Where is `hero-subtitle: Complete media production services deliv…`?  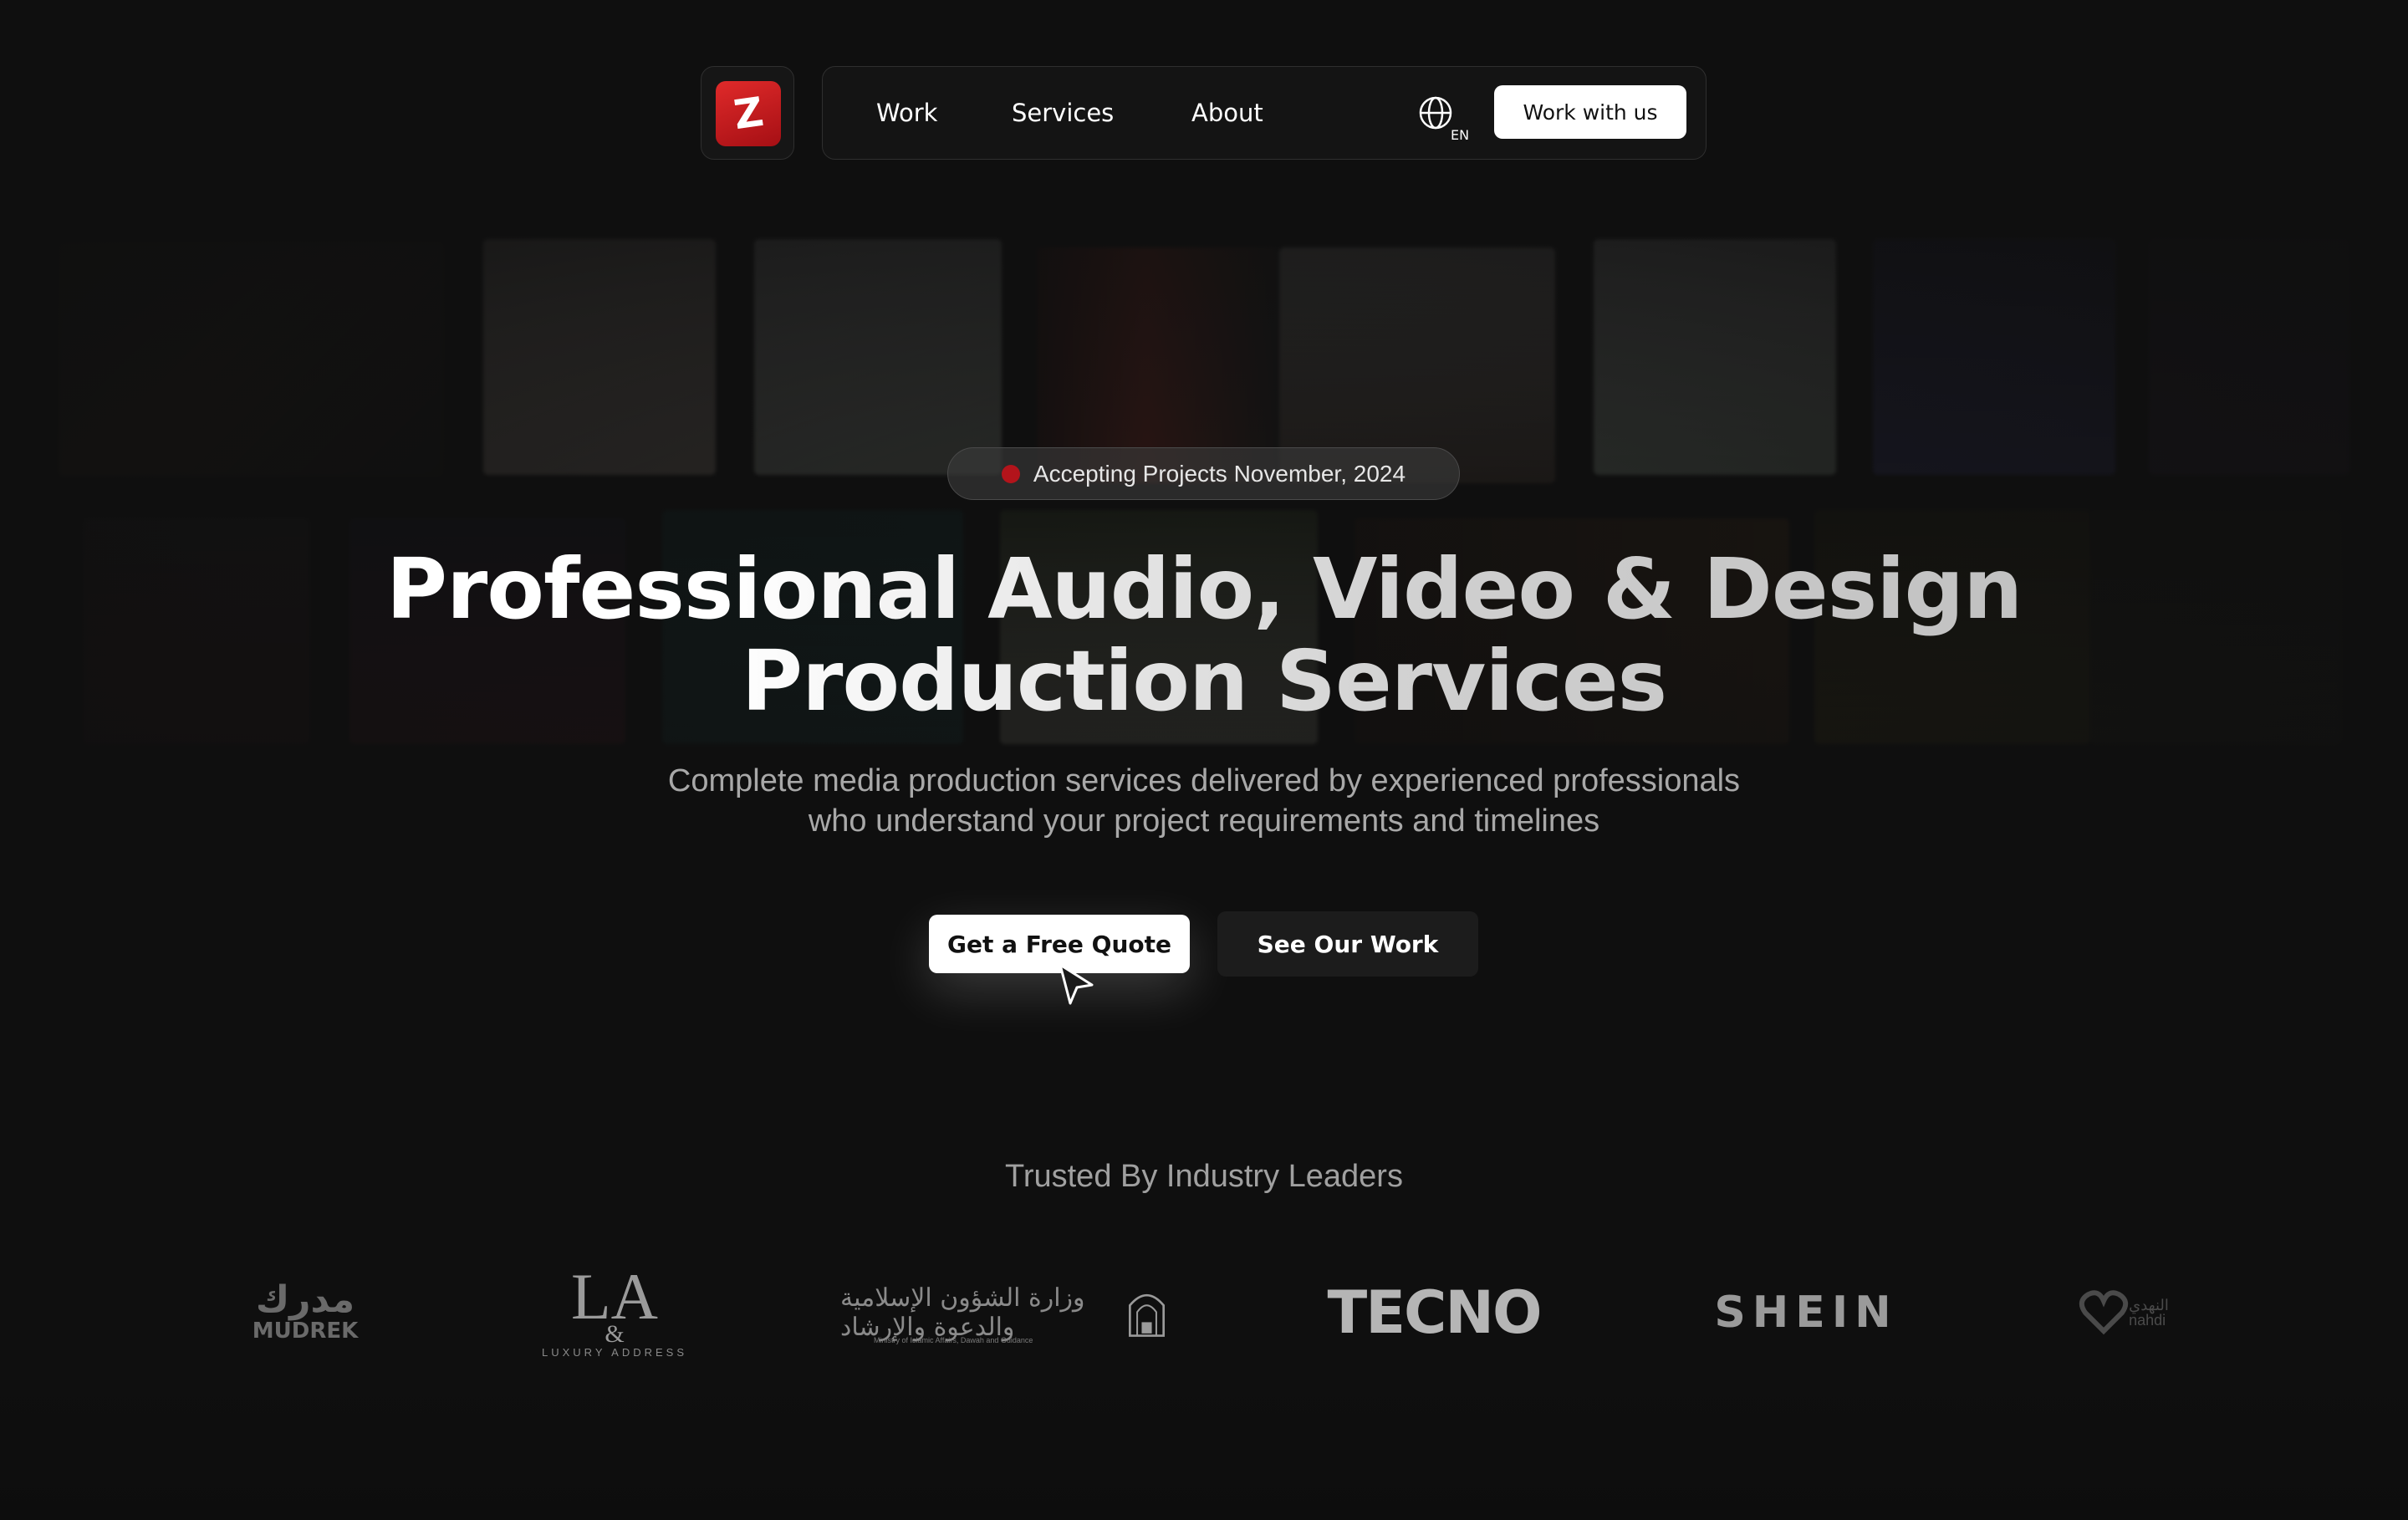
hero-subtitle: Complete media production services deliv… is located at coordinates (1204, 801).